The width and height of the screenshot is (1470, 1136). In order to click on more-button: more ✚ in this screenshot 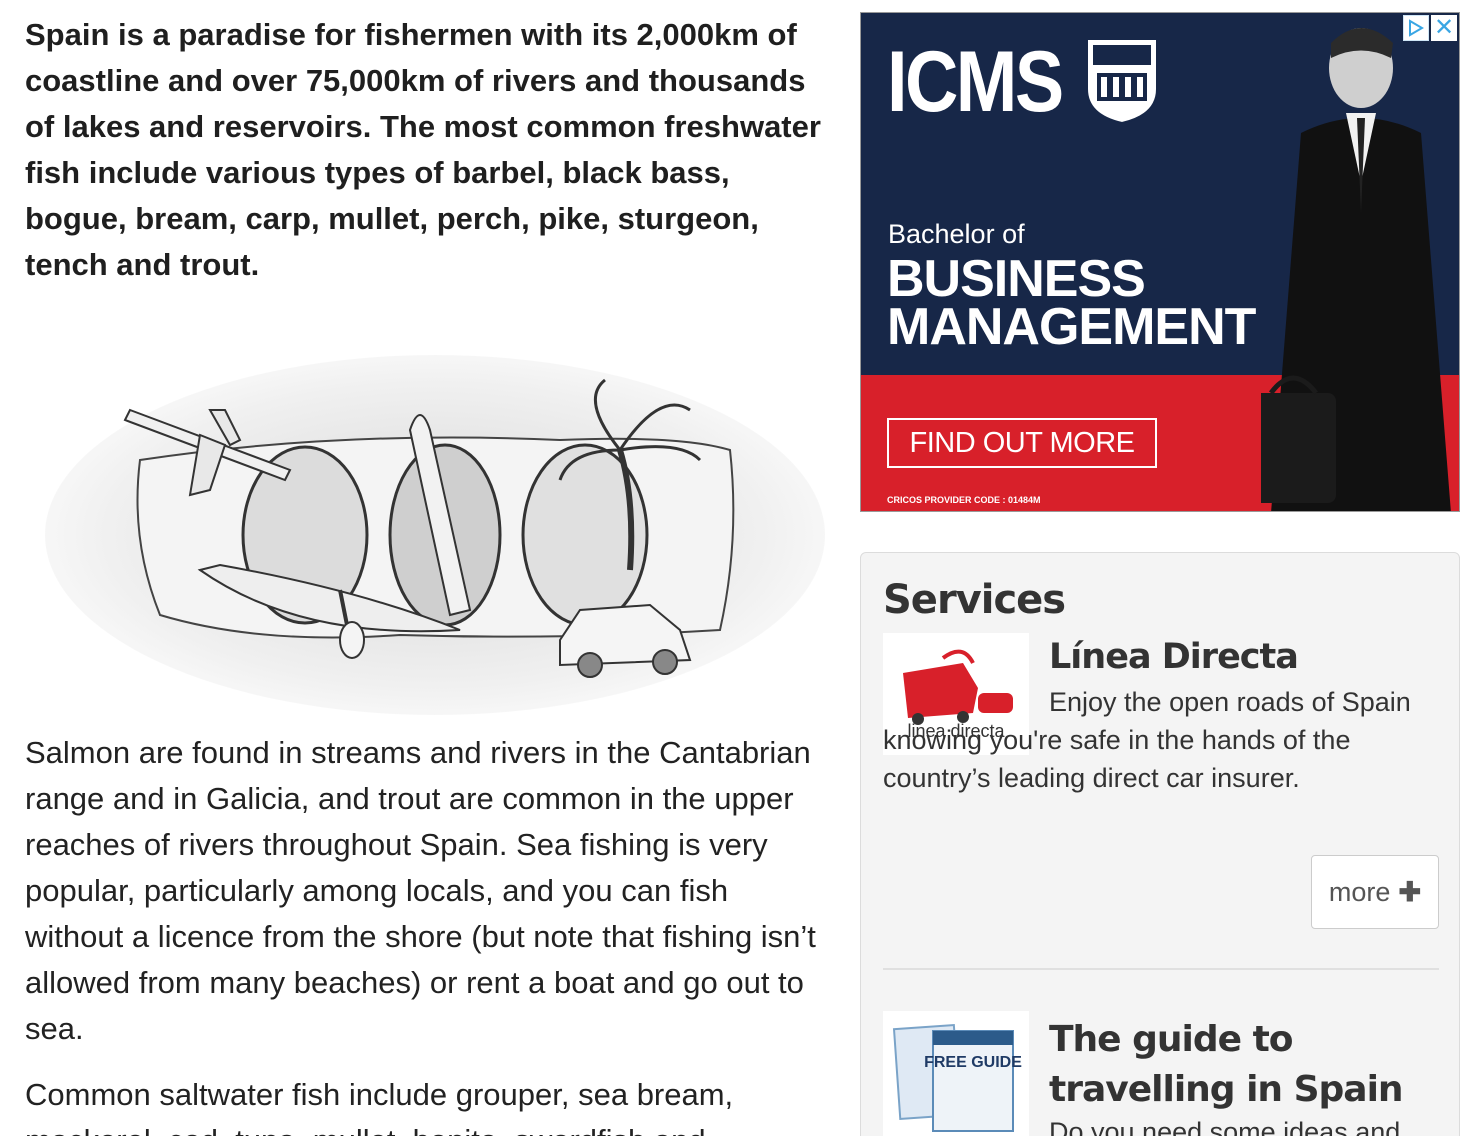, I will do `click(1375, 892)`.